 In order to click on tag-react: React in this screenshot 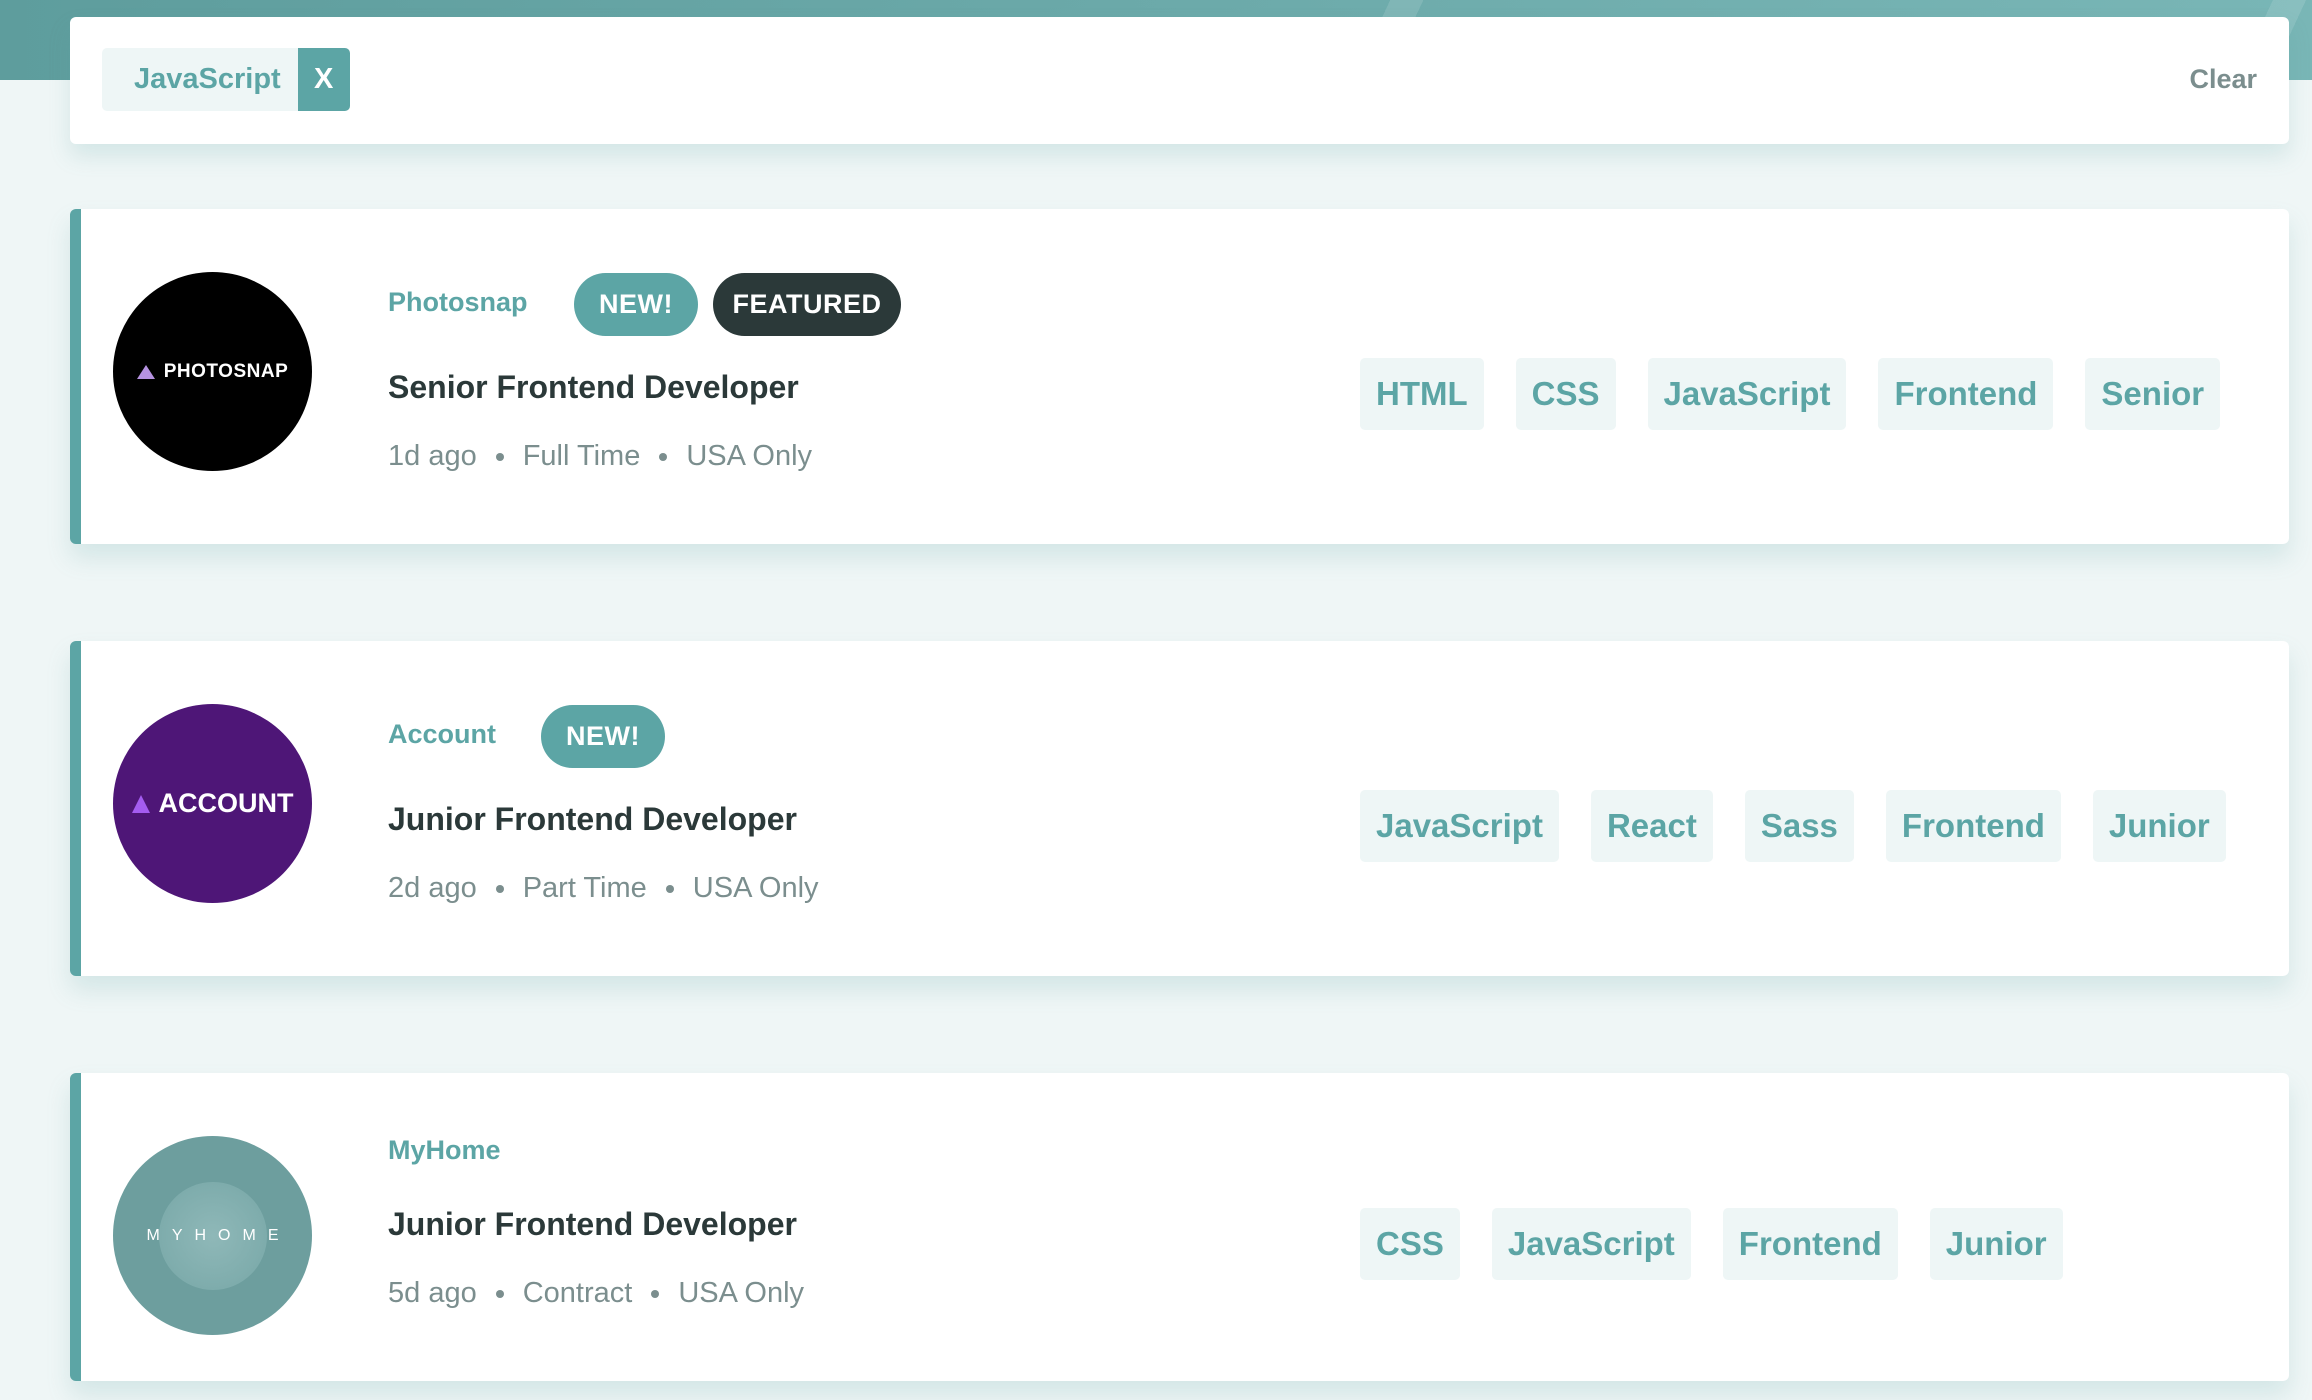, I will do `click(1651, 826)`.